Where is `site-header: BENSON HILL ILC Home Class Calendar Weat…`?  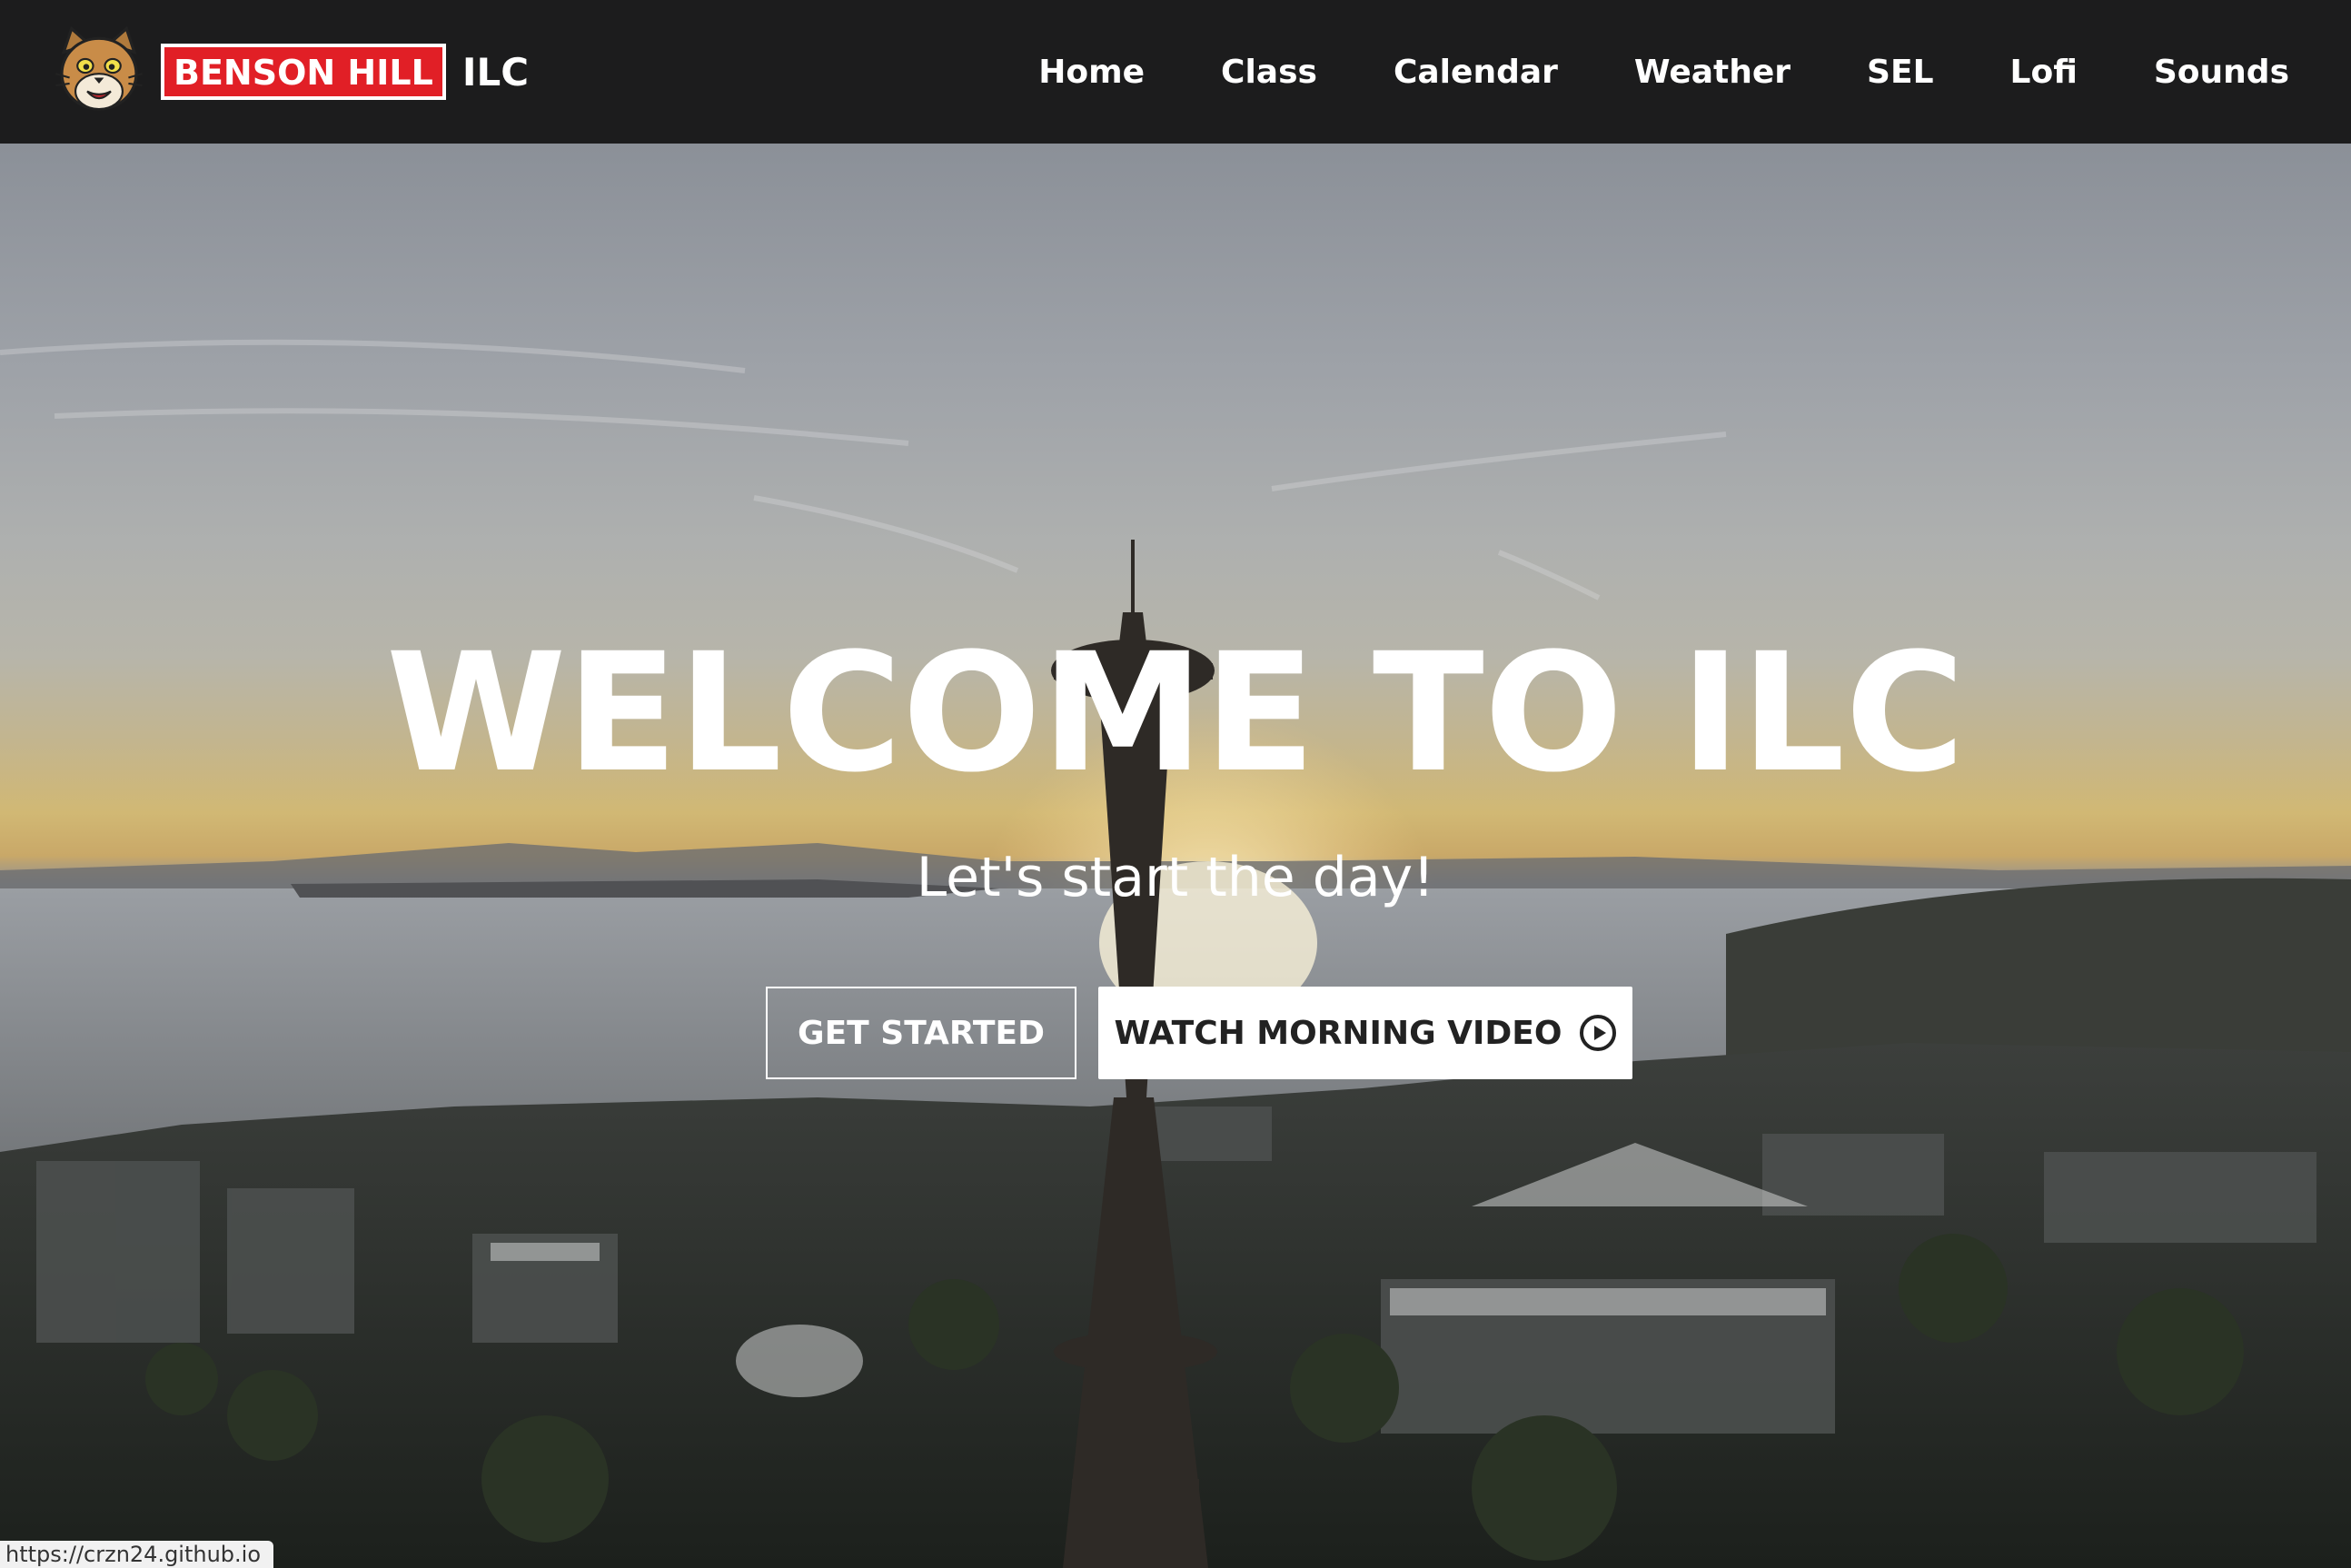
site-header: BENSON HILL ILC Home Class Calendar Weat… is located at coordinates (1175, 72).